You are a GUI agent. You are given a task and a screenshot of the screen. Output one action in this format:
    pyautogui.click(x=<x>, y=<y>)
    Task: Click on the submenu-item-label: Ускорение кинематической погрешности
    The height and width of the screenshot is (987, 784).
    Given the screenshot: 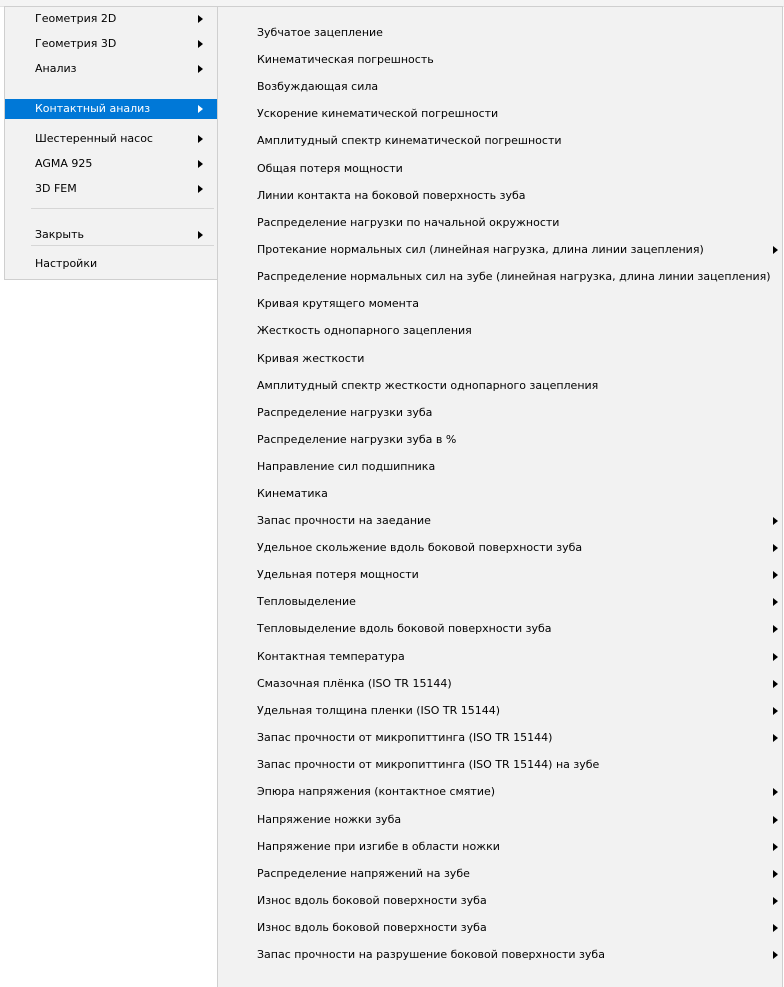 What is the action you would take?
    pyautogui.click(x=378, y=113)
    